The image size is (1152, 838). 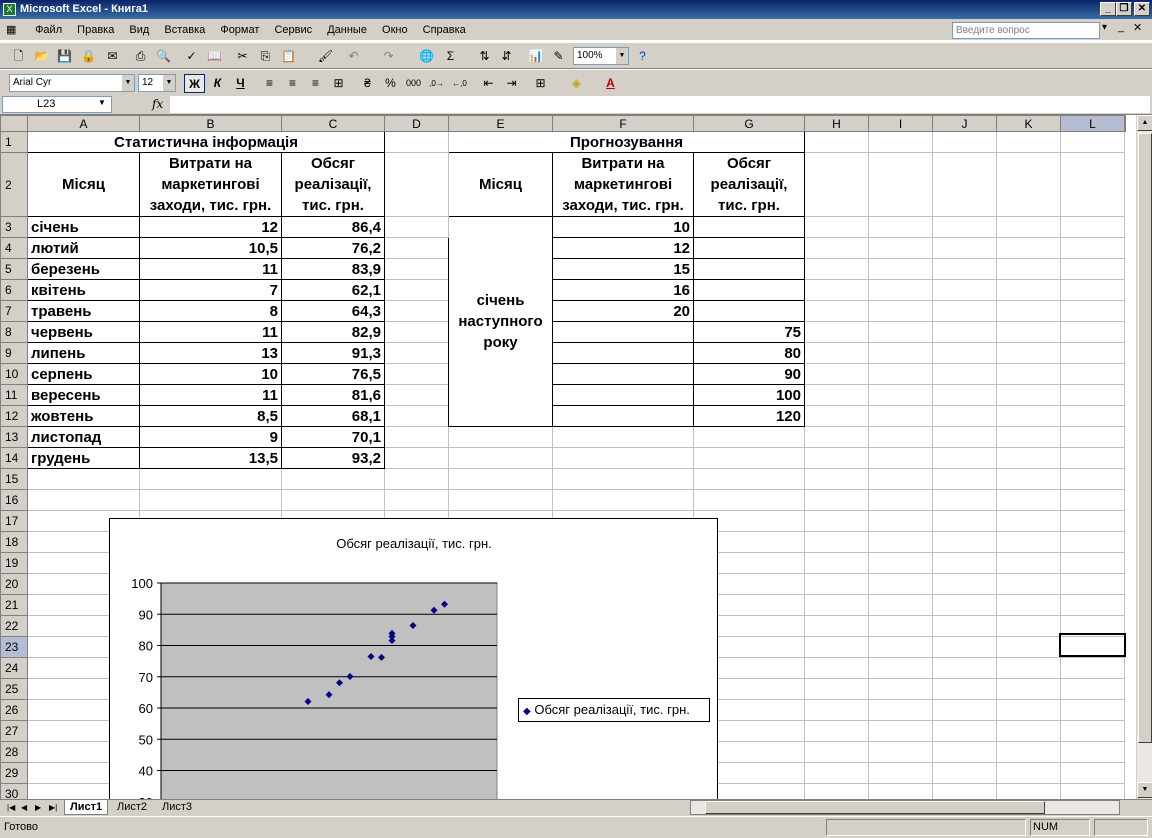 What do you see at coordinates (601, 56) in the screenshot?
I see `zoom-select: 100% ▼` at bounding box center [601, 56].